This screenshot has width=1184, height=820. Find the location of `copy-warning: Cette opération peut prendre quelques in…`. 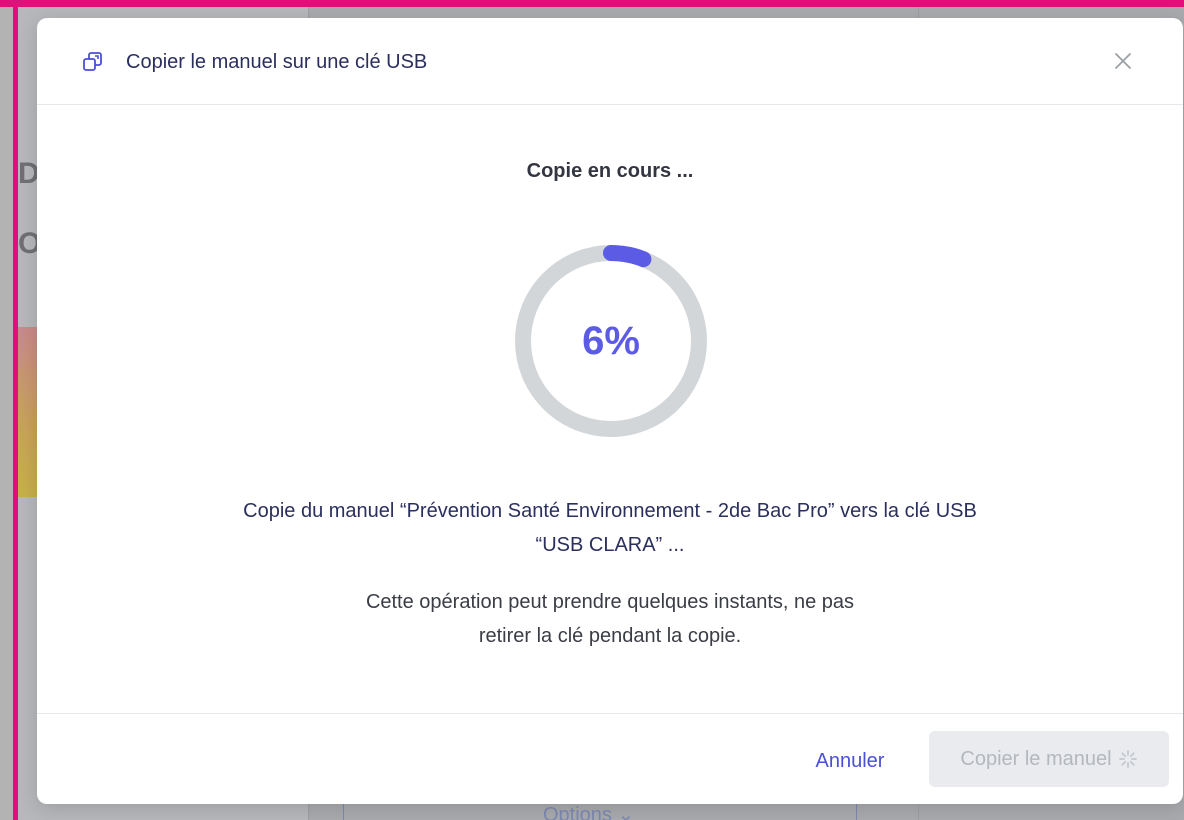

copy-warning: Cette opération peut prendre quelques in… is located at coordinates (610, 619).